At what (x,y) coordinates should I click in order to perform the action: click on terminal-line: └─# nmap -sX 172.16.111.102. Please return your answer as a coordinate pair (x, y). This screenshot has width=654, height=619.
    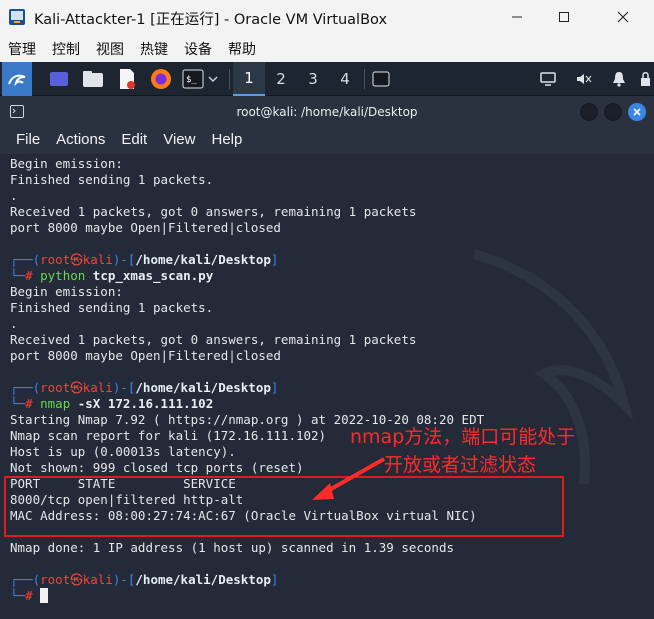
    Looking at the image, I should click on (247, 404).